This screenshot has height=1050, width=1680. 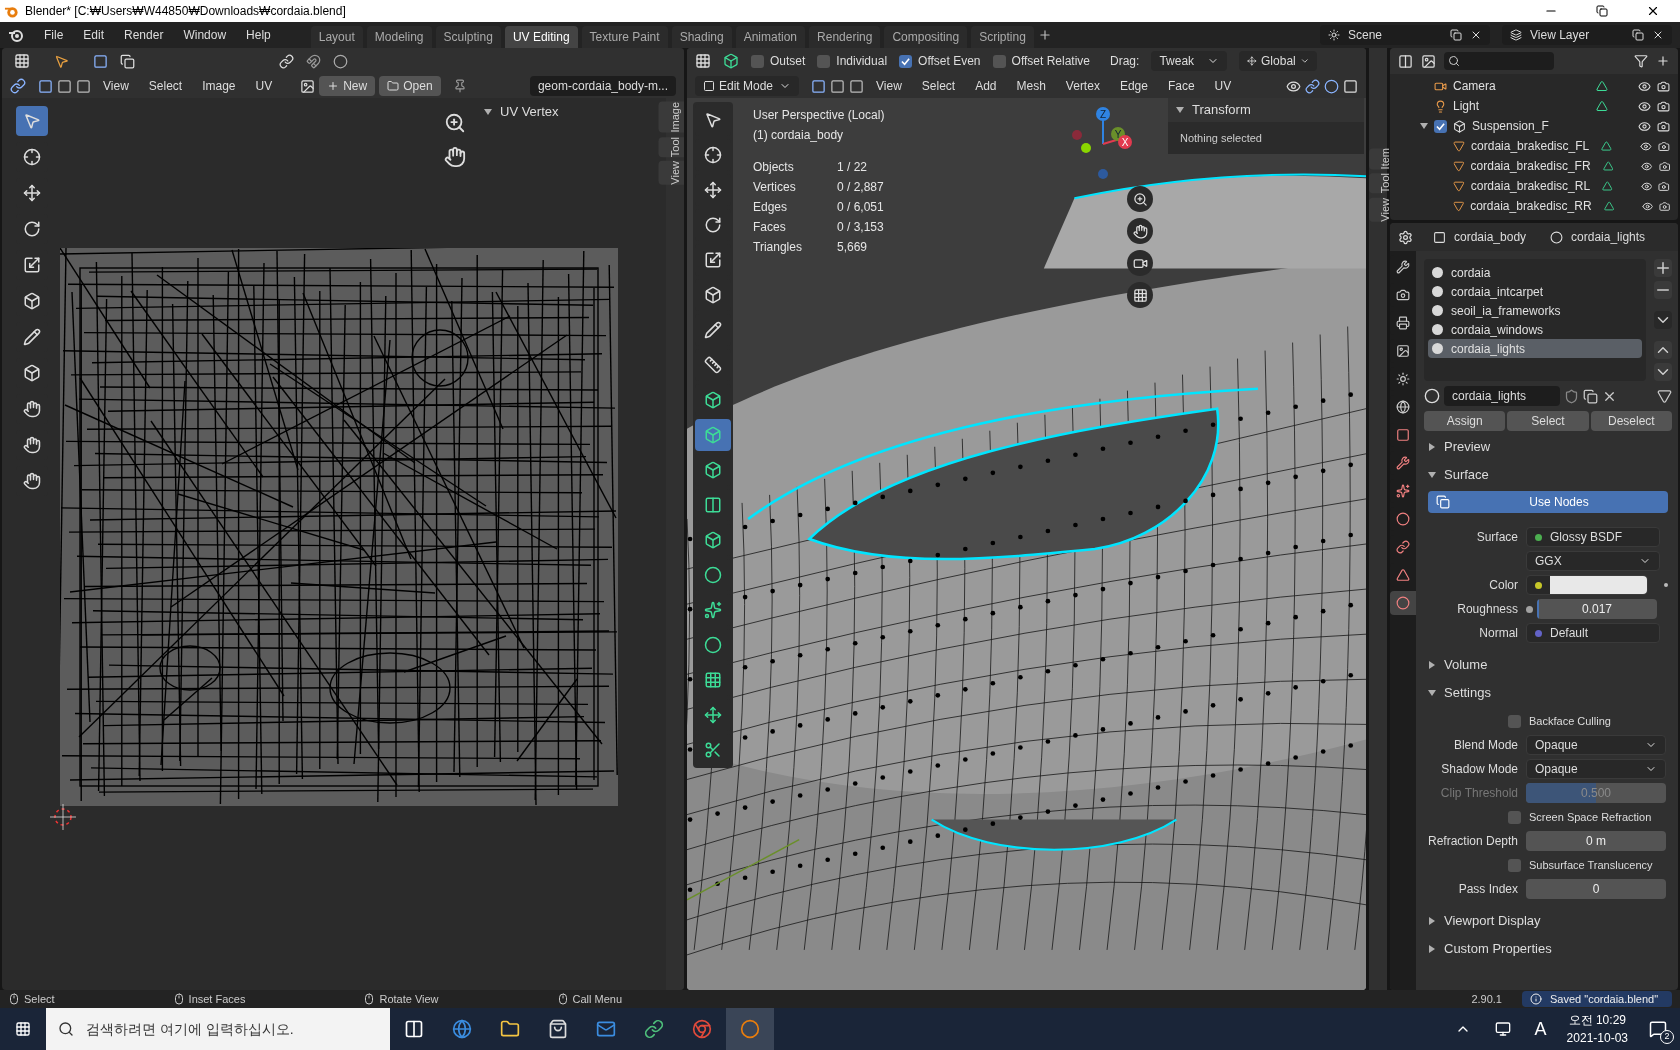 What do you see at coordinates (1140, 263) in the screenshot?
I see `camera-icon` at bounding box center [1140, 263].